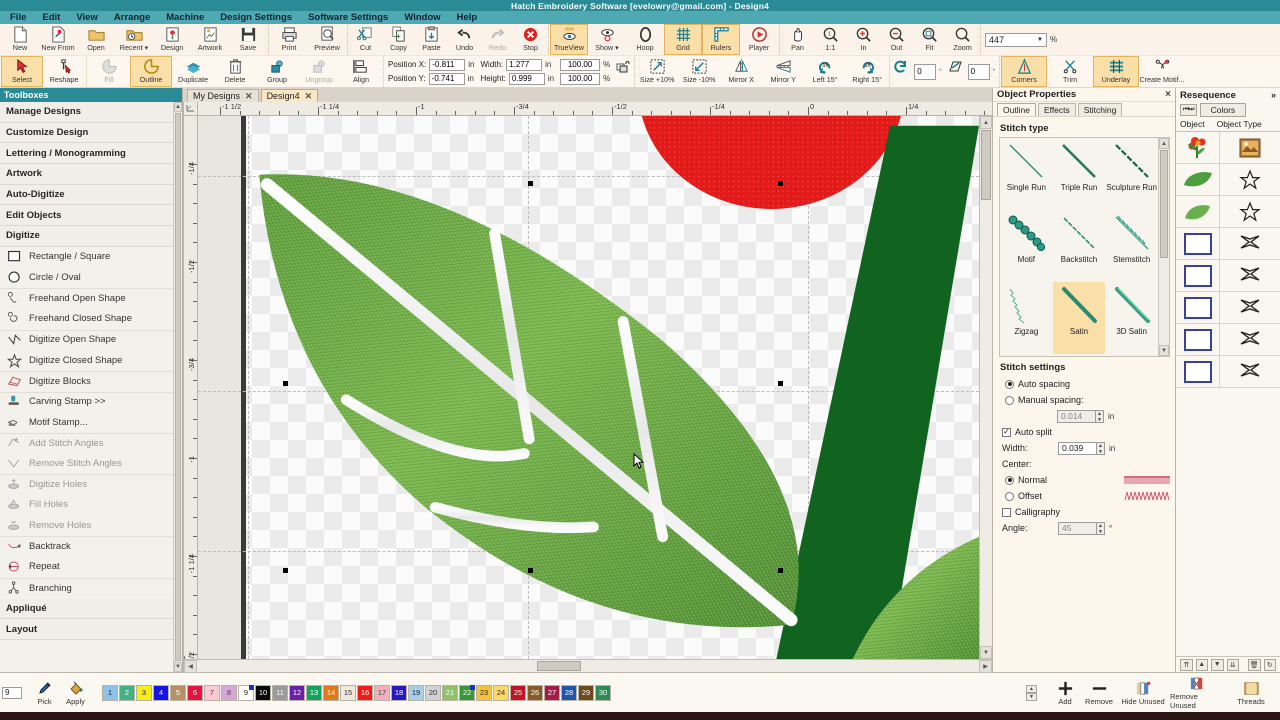 The width and height of the screenshot is (1280, 720). Describe the element at coordinates (177, 387) in the screenshot. I see `toolboxes-scrollbar: ▲ ▼` at that location.